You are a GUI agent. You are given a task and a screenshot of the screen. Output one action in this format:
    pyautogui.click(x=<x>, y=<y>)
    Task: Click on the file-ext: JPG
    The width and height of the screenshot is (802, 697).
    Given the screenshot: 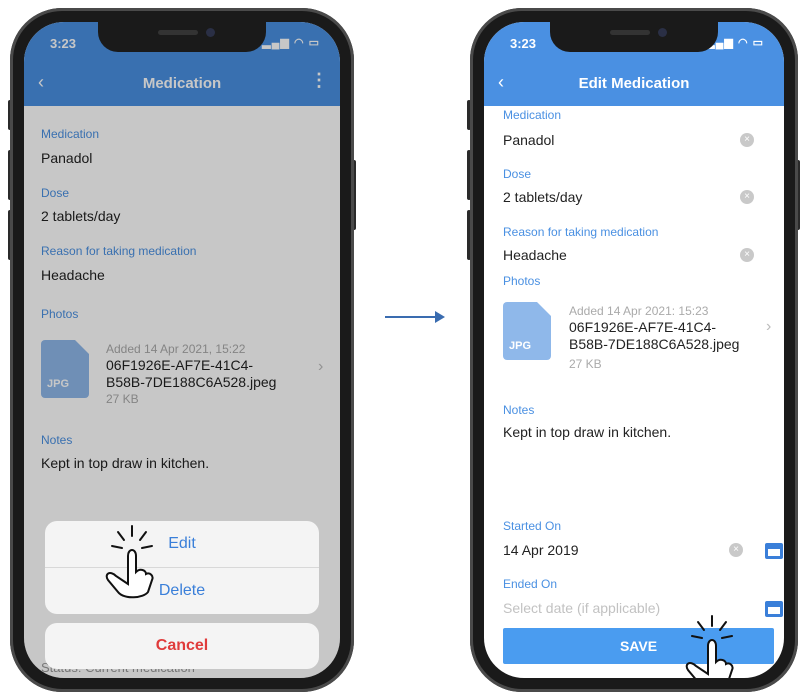 What is the action you would take?
    pyautogui.click(x=520, y=346)
    